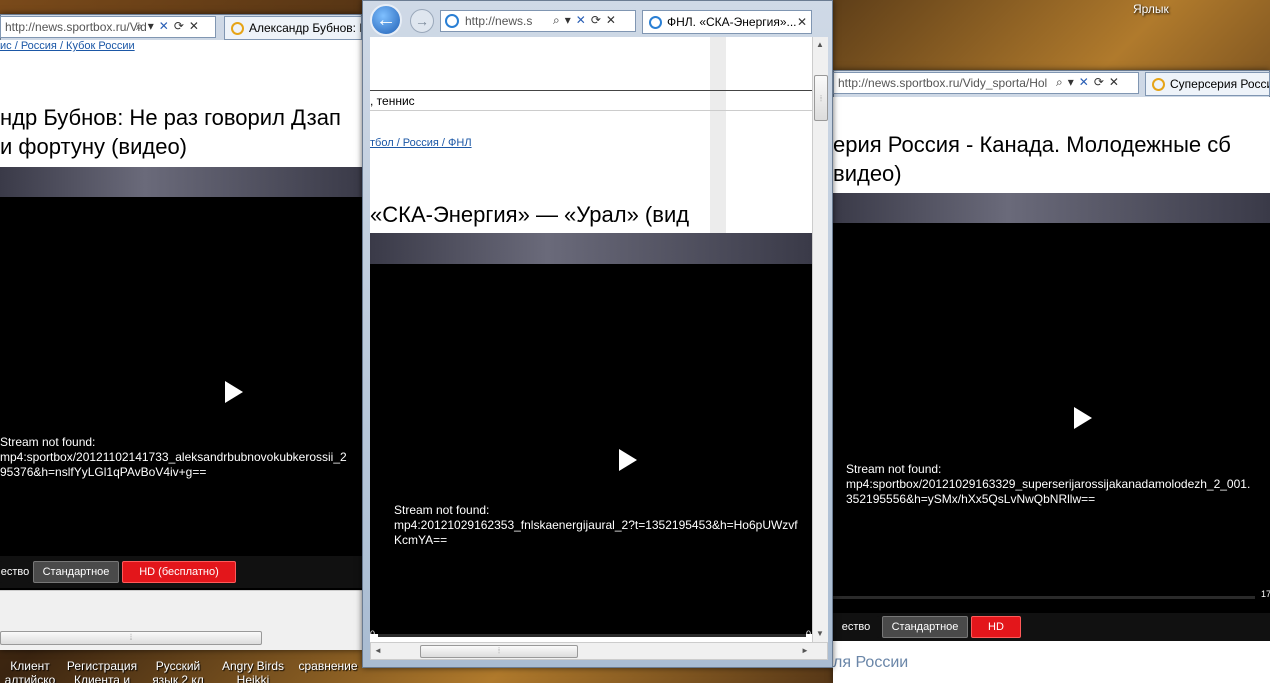 This screenshot has width=1270, height=683. What do you see at coordinates (530, 214) in the screenshot?
I see `middle-headline: «СКА-Энергия» — «Урал» (вид` at bounding box center [530, 214].